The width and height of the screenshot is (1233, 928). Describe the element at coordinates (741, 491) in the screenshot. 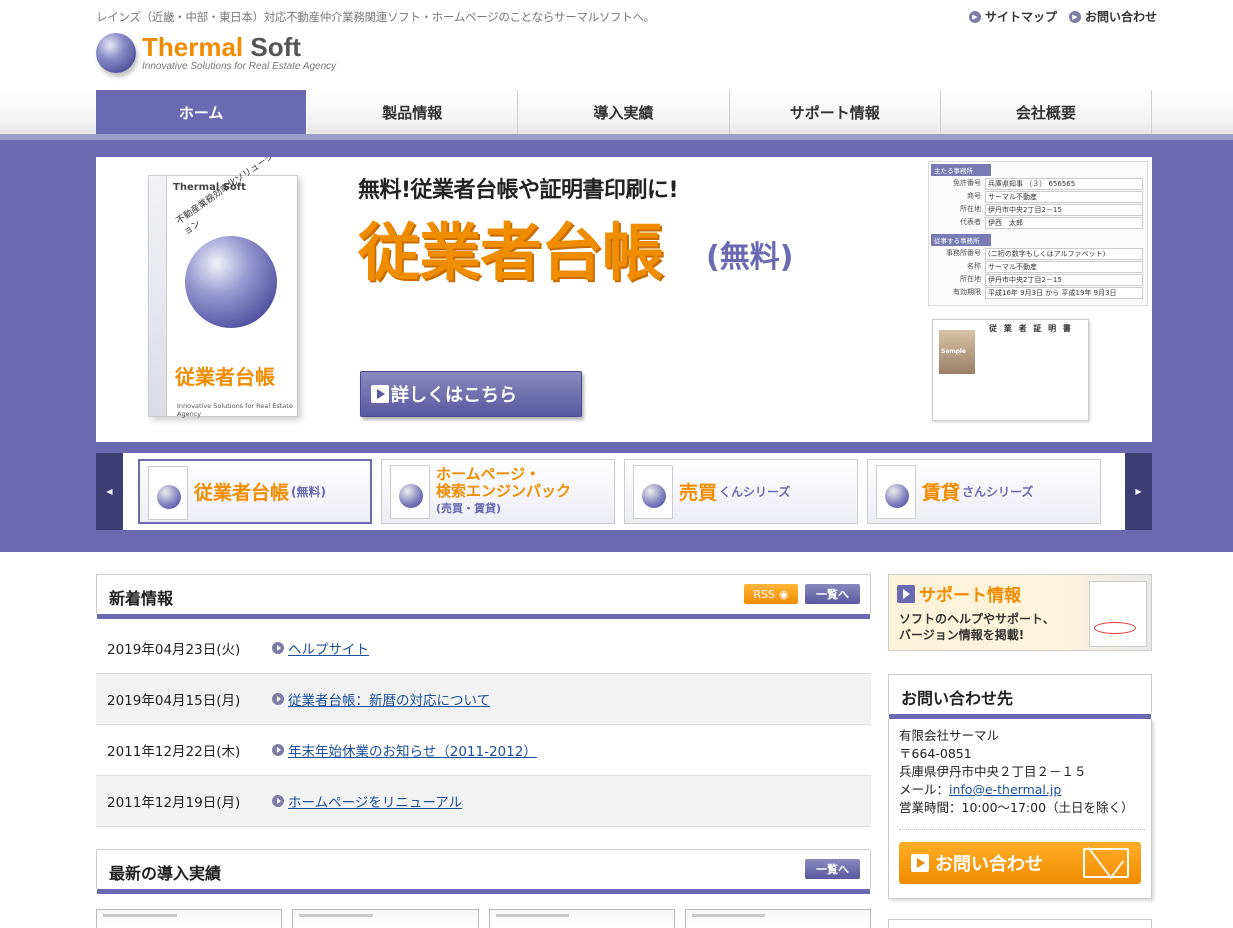

I see `carousel-item-sales-series: 売買 くんシリーズ` at that location.